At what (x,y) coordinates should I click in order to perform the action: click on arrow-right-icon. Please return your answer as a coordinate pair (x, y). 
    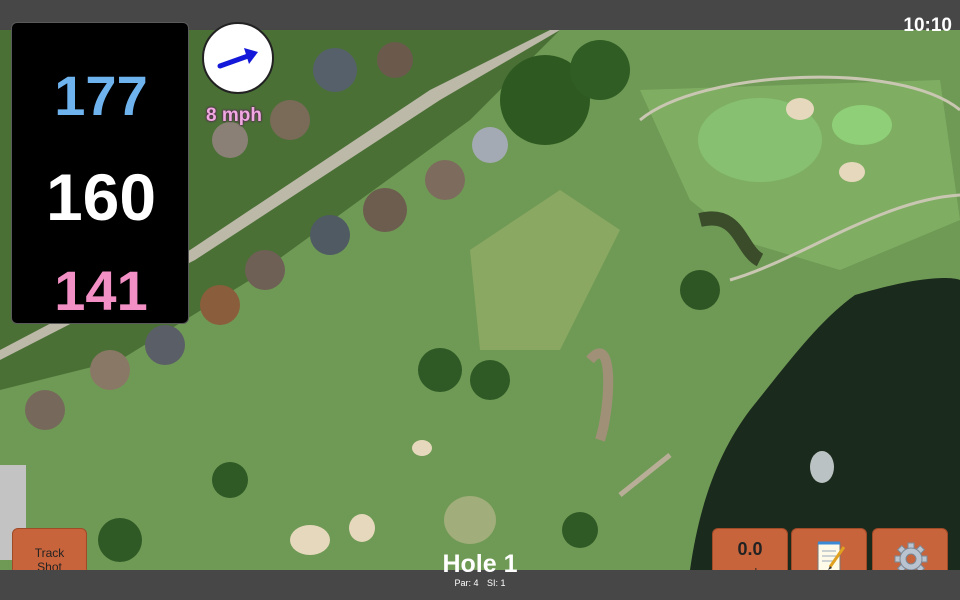
    Looking at the image, I should click on (237, 58).